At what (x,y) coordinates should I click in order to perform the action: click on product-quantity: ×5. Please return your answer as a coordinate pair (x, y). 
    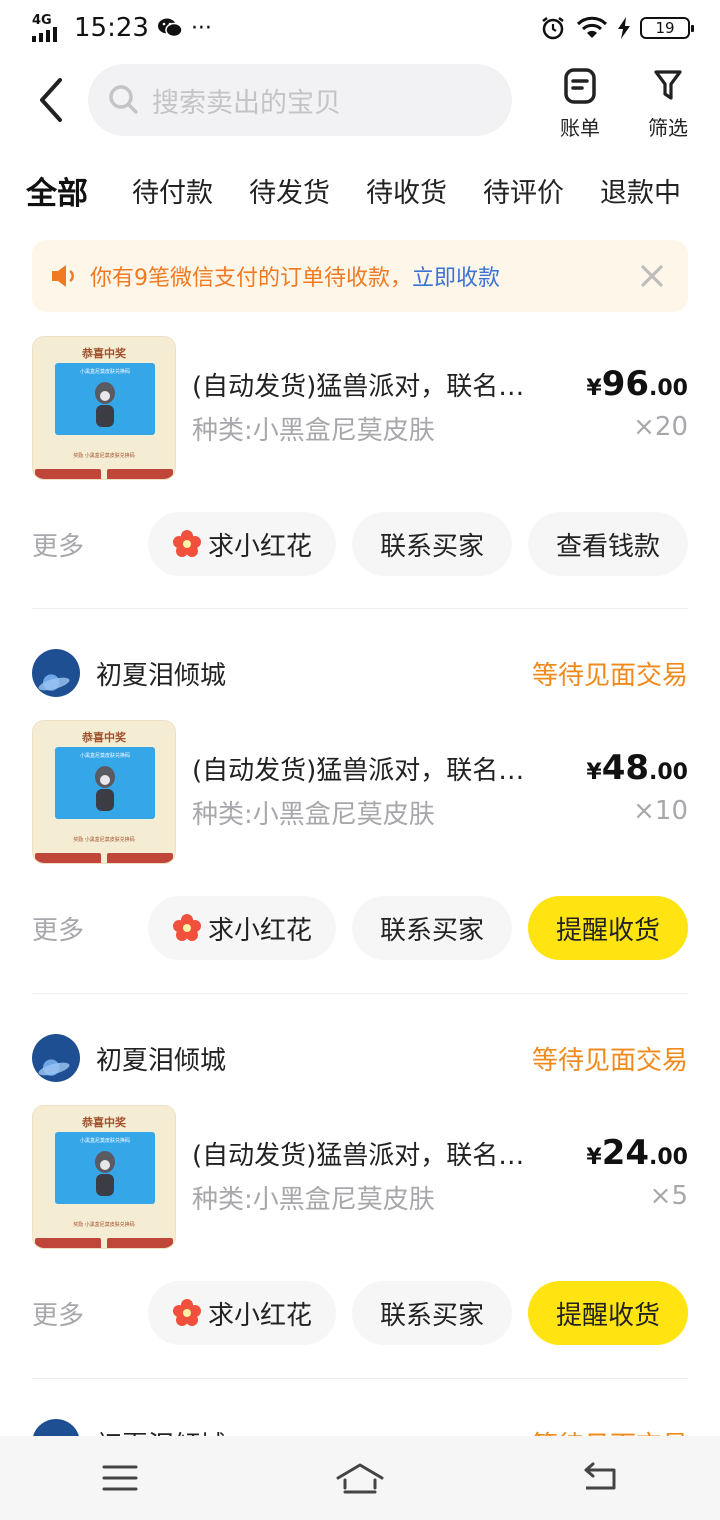
    Looking at the image, I should click on (668, 1196).